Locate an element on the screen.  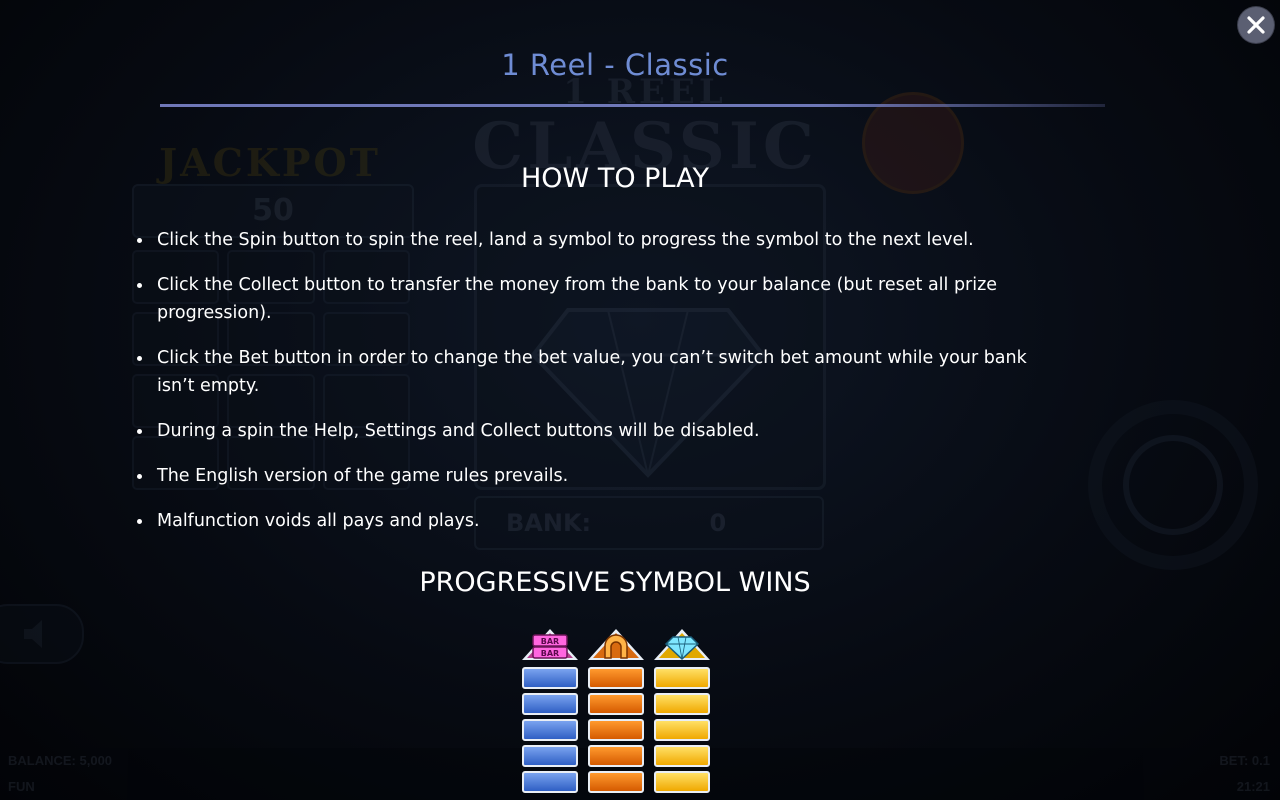
progressive-column-bar: BAR BAR is located at coordinates (550, 714).